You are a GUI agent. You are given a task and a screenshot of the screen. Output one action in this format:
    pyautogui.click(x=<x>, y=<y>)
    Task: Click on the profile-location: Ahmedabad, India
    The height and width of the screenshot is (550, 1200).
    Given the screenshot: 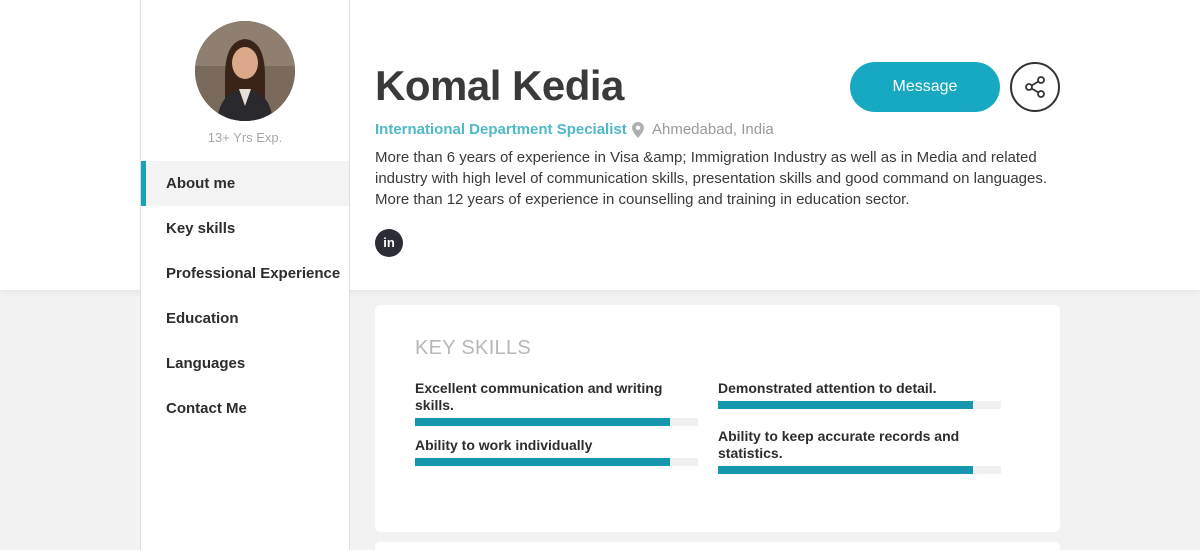 What is the action you would take?
    pyautogui.click(x=703, y=129)
    